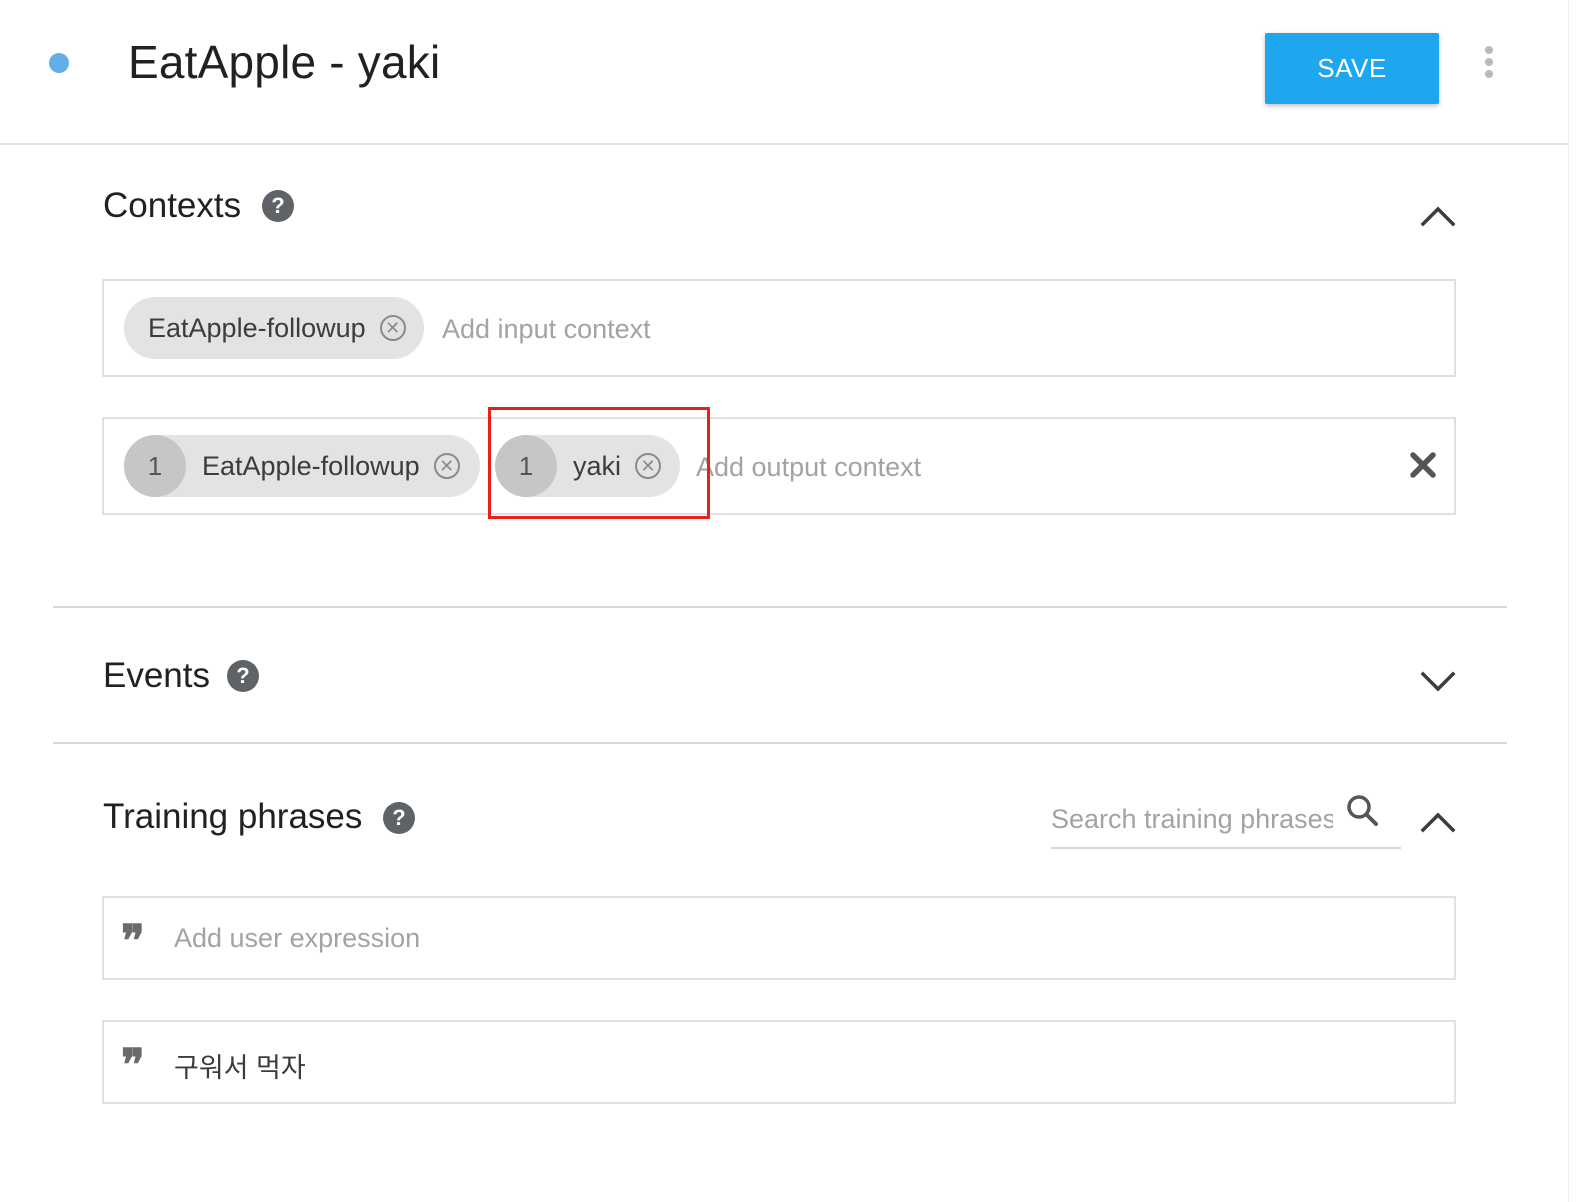  I want to click on intent-title: EatApple - yaki, so click(284, 62).